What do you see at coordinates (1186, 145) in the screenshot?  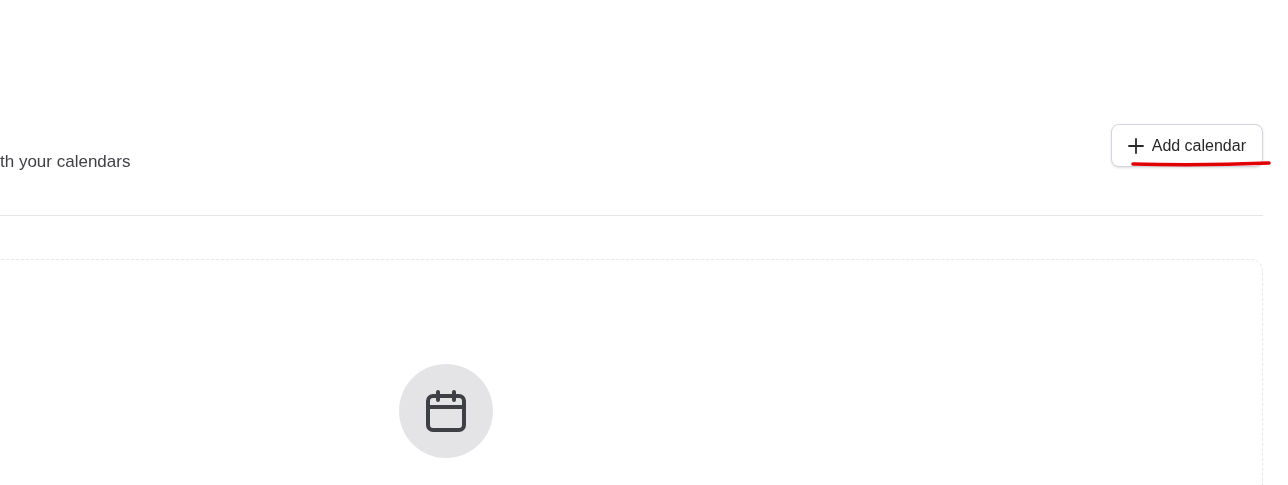 I see `add-calendar-button: Add calendar` at bounding box center [1186, 145].